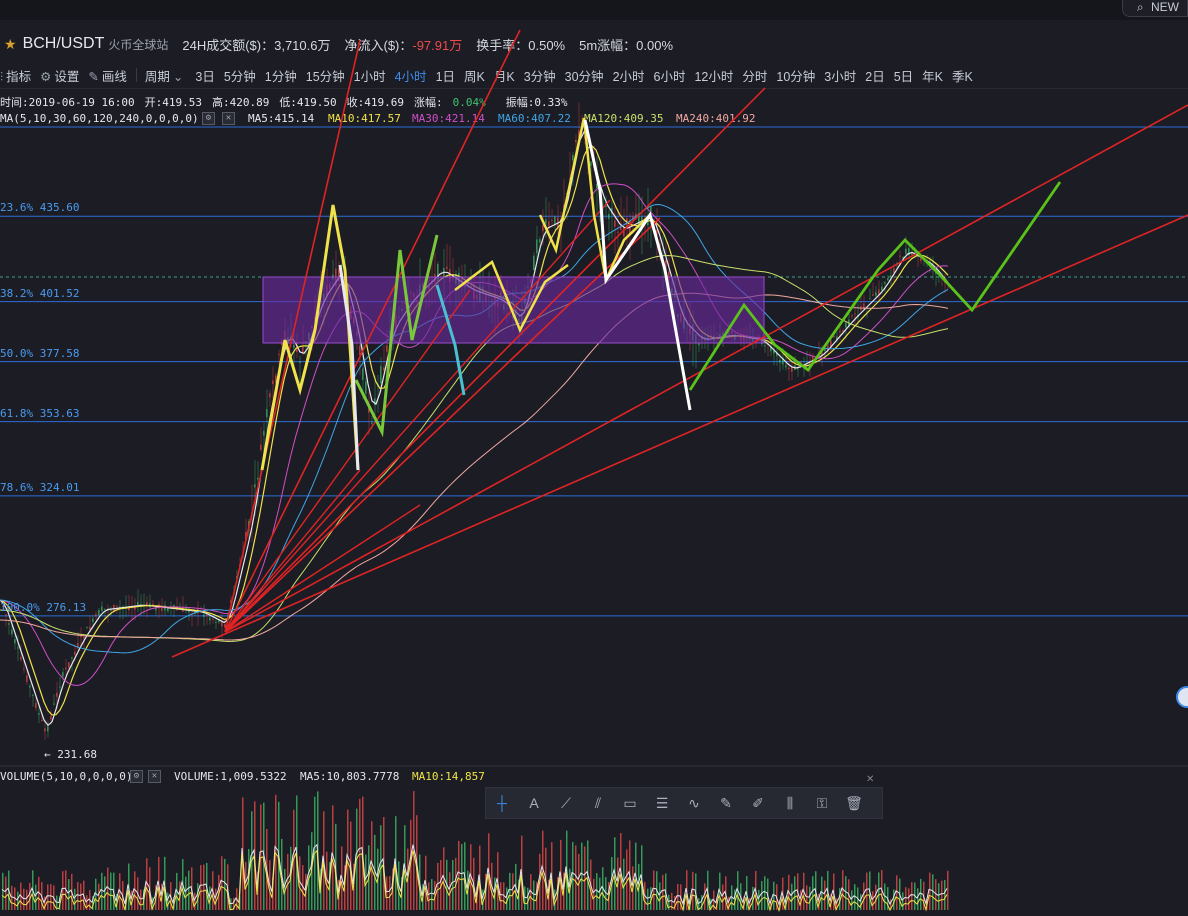 Image resolution: width=1188 pixels, height=916 pixels. Describe the element at coordinates (758, 803) in the screenshot. I see `brush-icon: ✐` at that location.